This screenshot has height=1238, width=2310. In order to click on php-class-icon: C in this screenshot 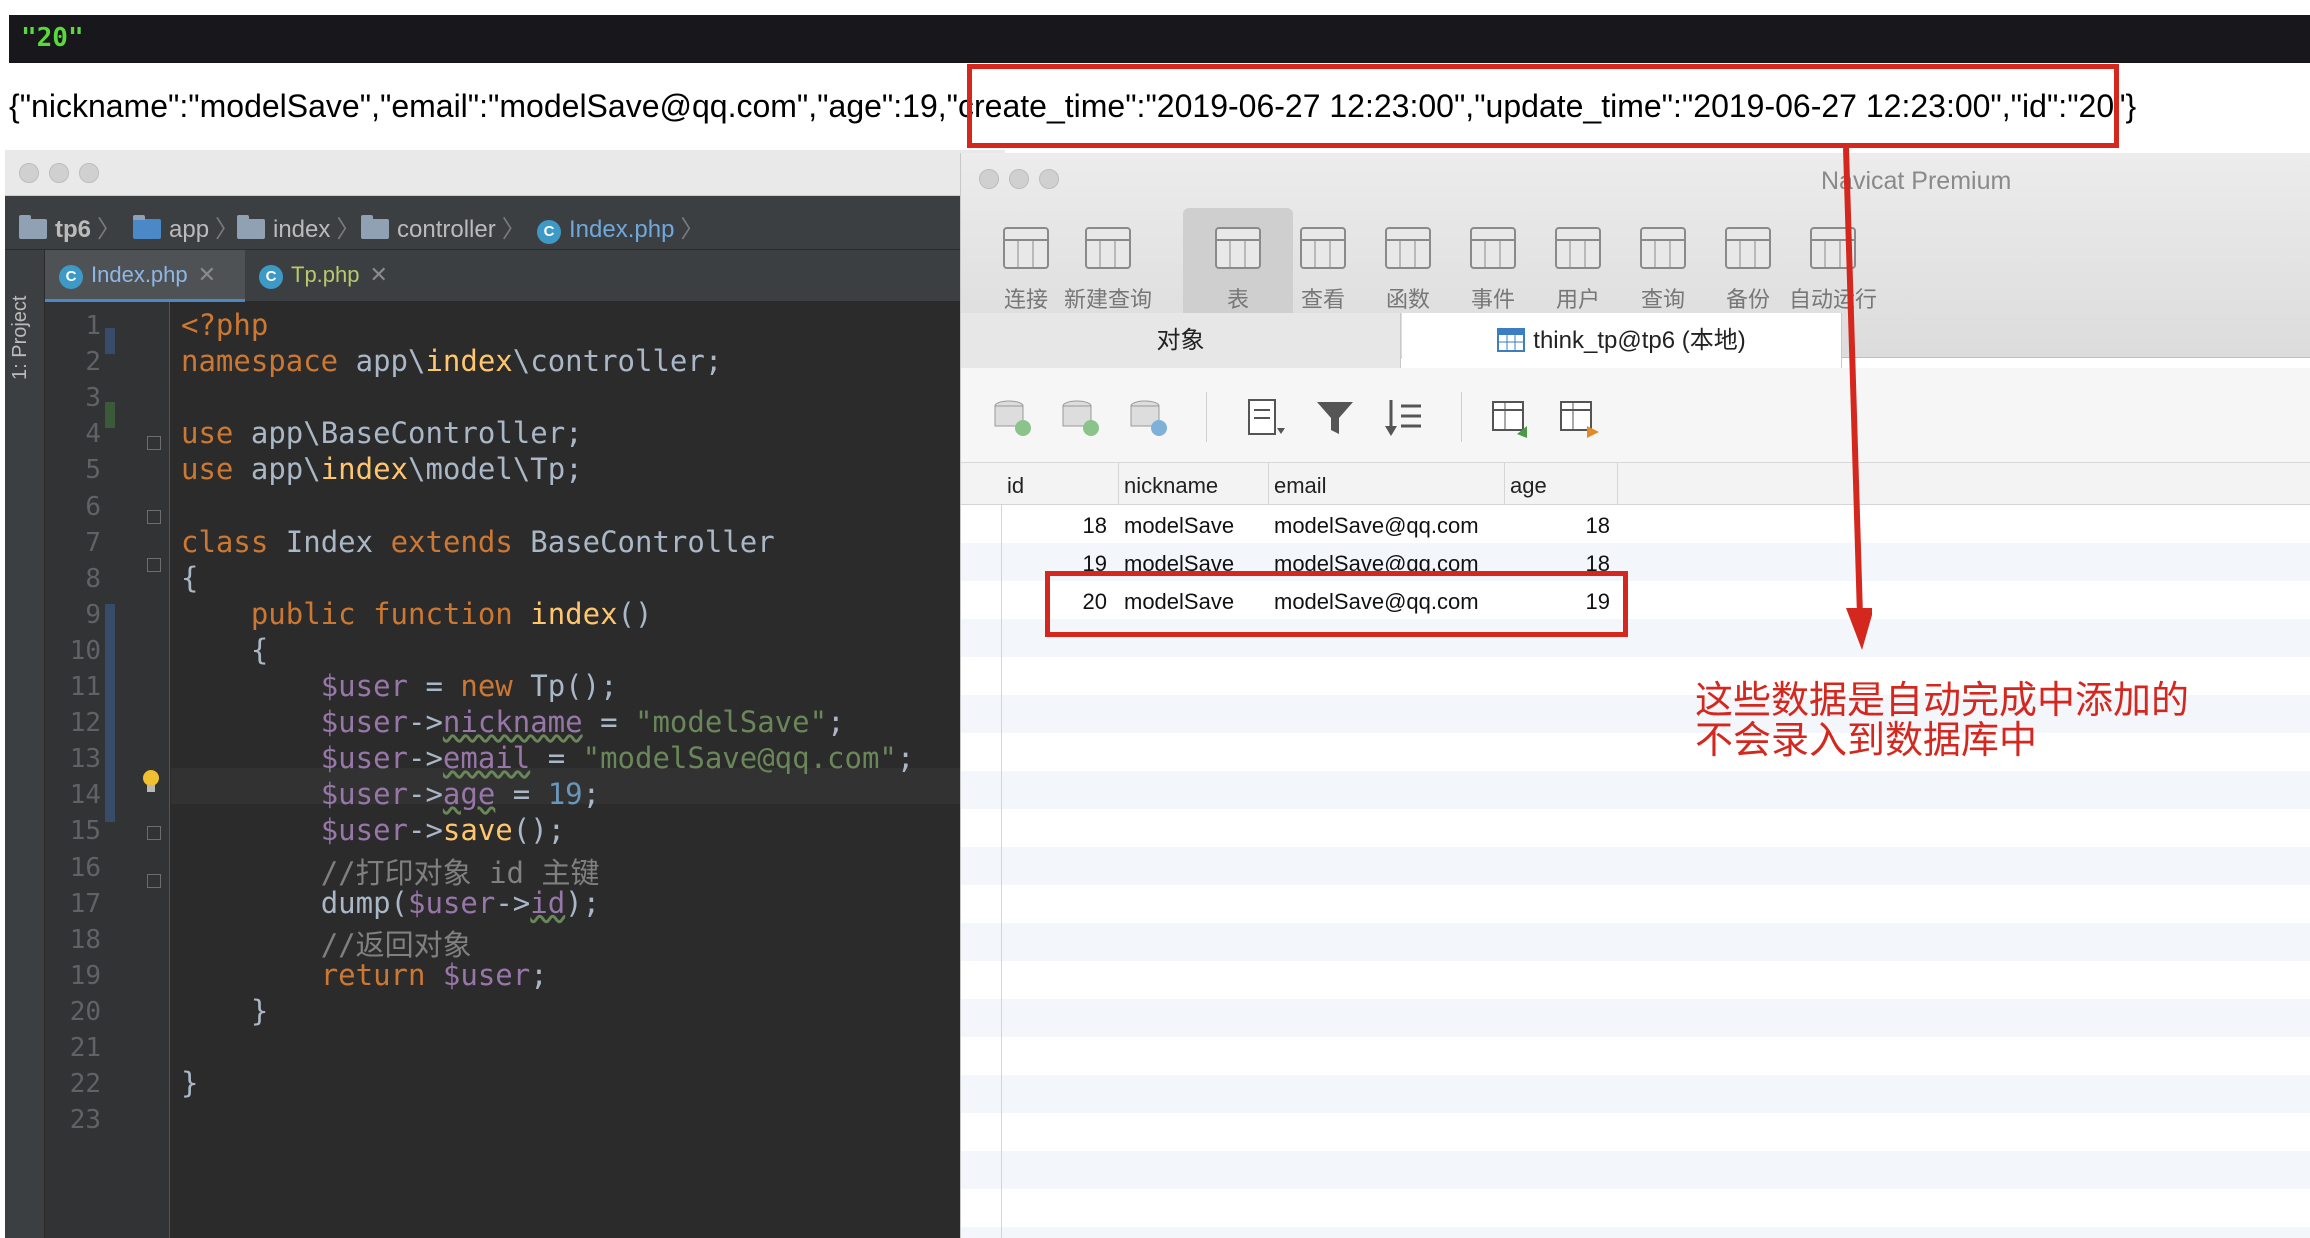, I will do `click(271, 277)`.